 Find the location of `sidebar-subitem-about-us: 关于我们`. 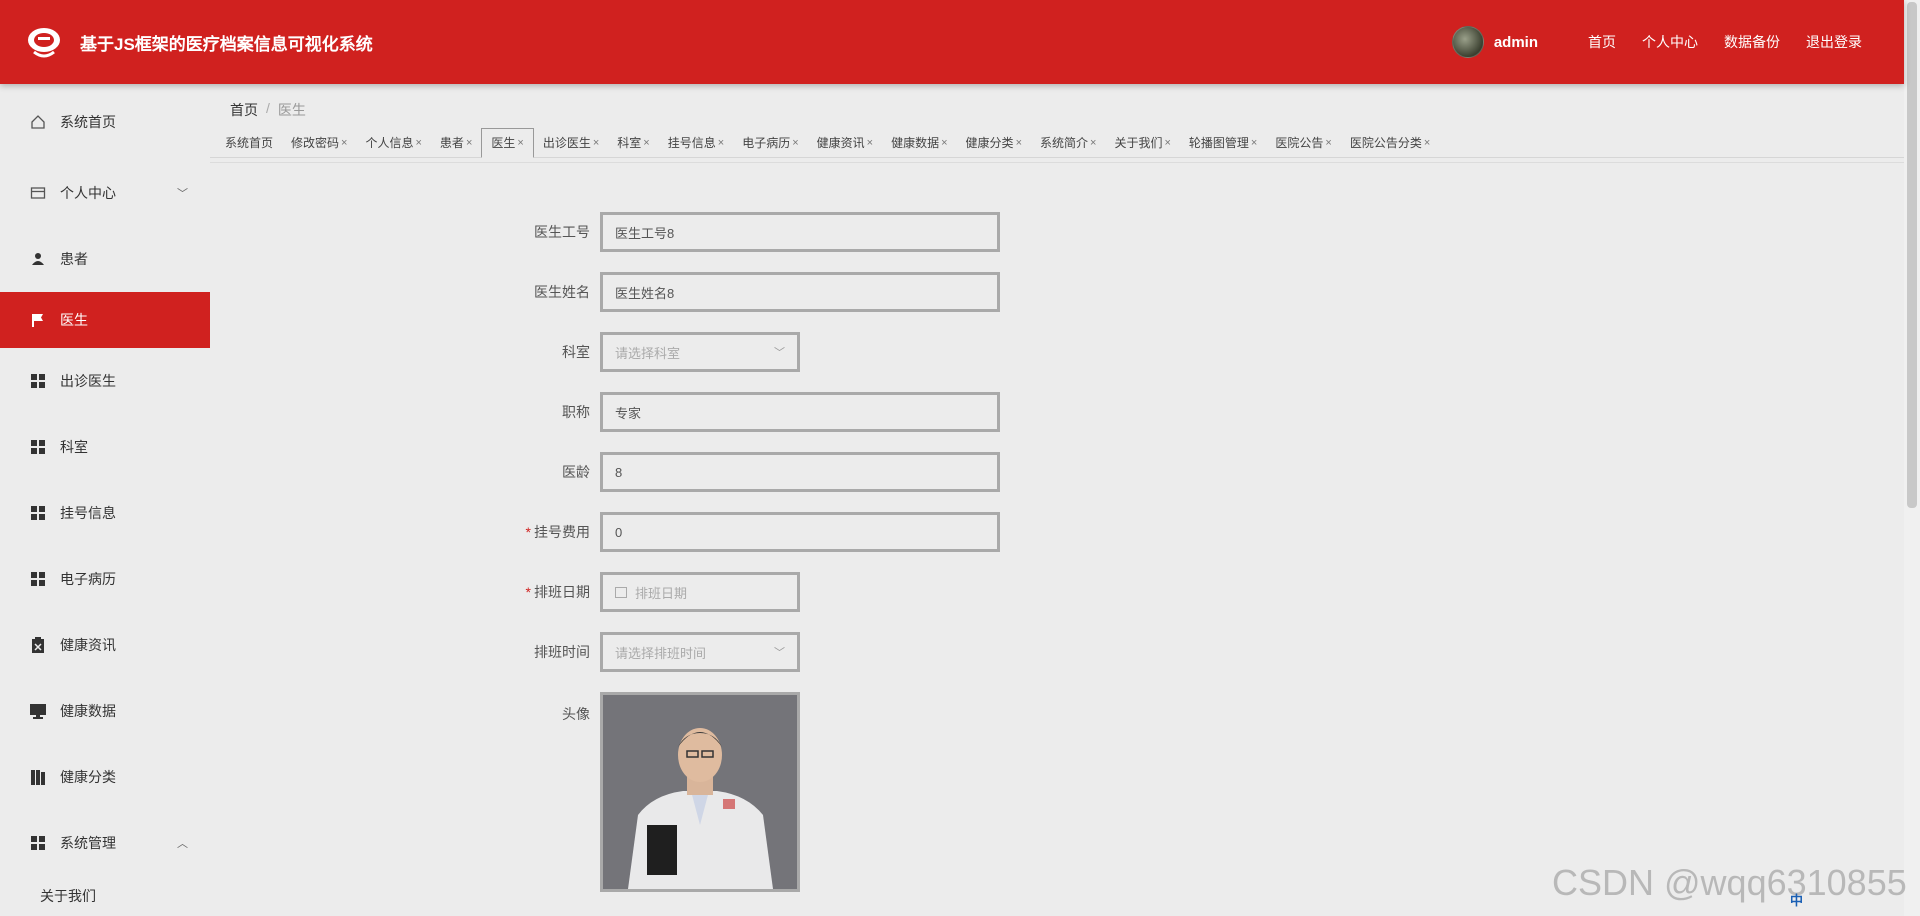

sidebar-subitem-about-us: 关于我们 is located at coordinates (105, 896).